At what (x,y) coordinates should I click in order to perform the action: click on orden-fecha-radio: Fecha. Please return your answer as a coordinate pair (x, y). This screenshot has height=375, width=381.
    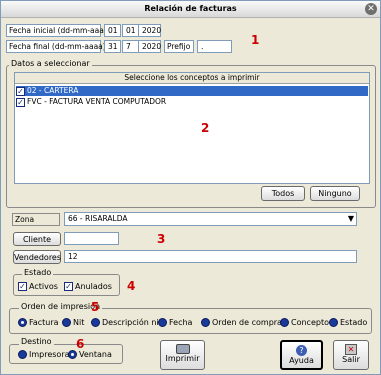
    Looking at the image, I should click on (175, 323).